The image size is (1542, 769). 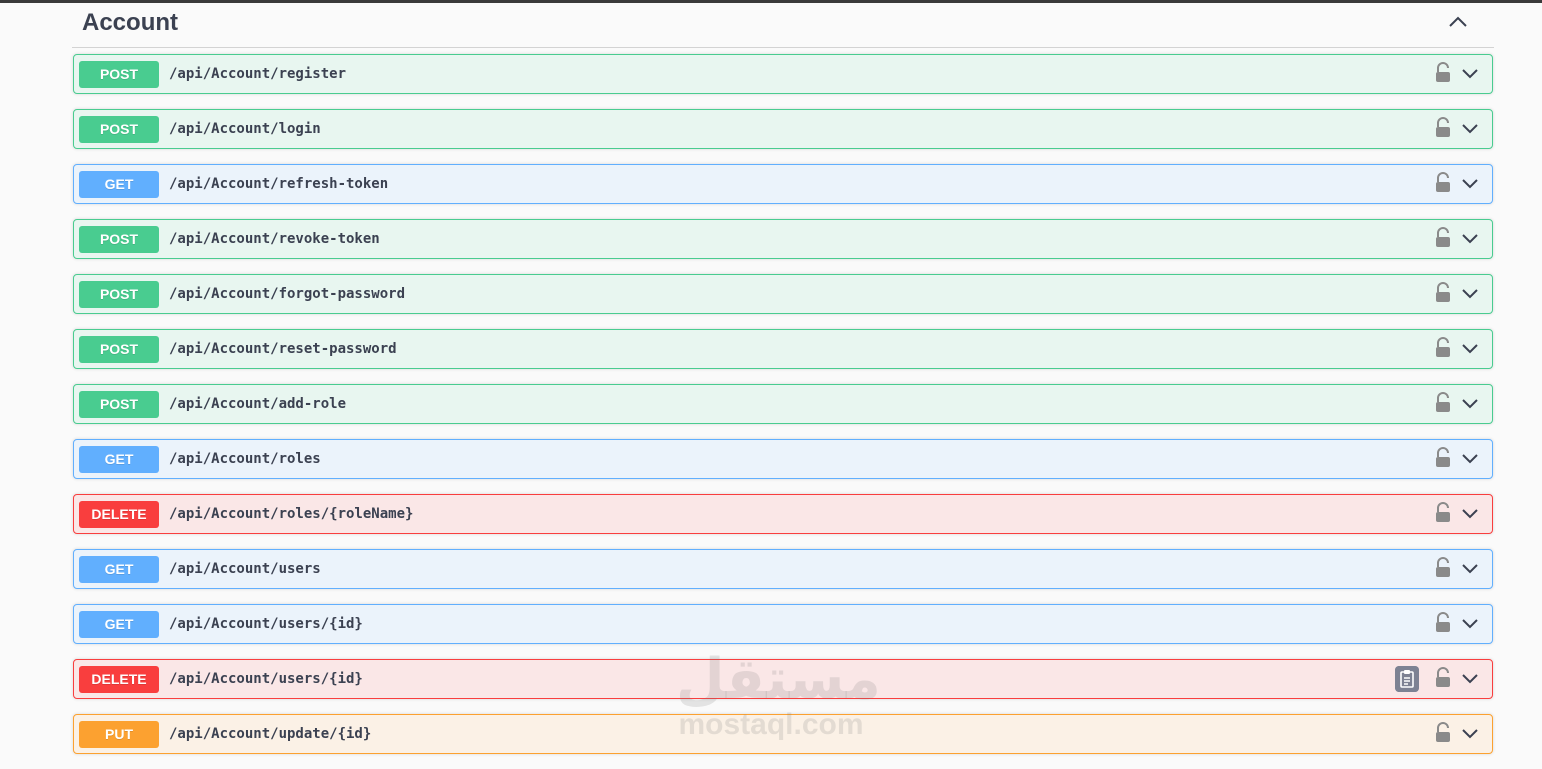 What do you see at coordinates (274, 239) in the screenshot?
I see `endpoint-path: /api/Account/revoke-token` at bounding box center [274, 239].